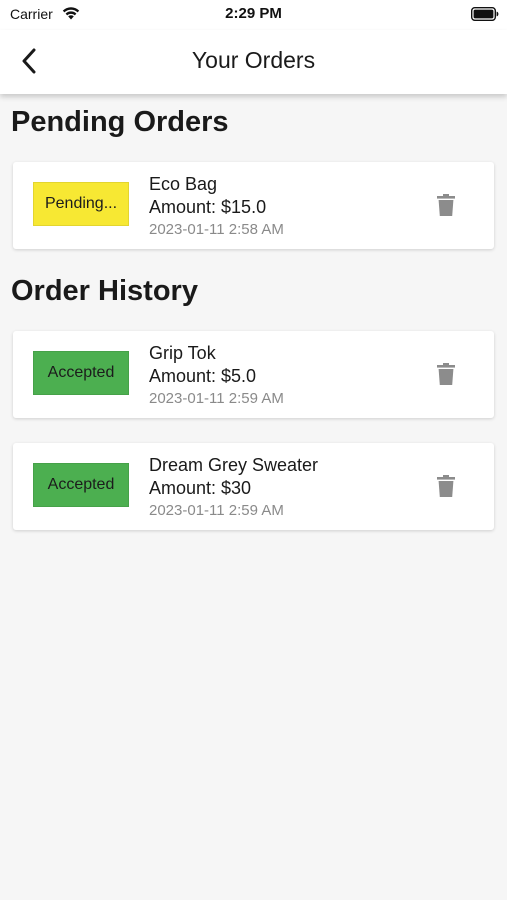 The width and height of the screenshot is (507, 900). I want to click on order-name: Dream Grey Sweater, so click(234, 465).